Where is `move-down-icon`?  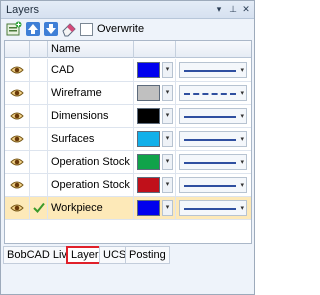
move-down-icon is located at coordinates (51, 29).